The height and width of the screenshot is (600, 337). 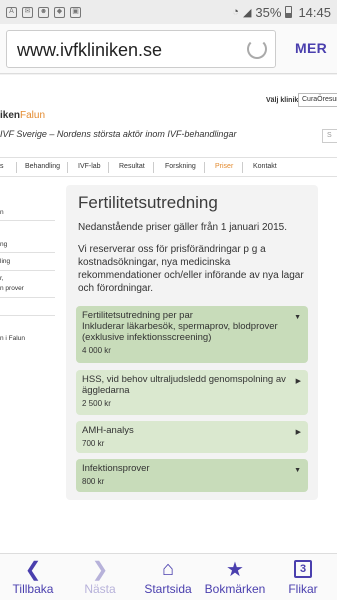 I want to click on home-label: Startsida, so click(x=168, y=589).